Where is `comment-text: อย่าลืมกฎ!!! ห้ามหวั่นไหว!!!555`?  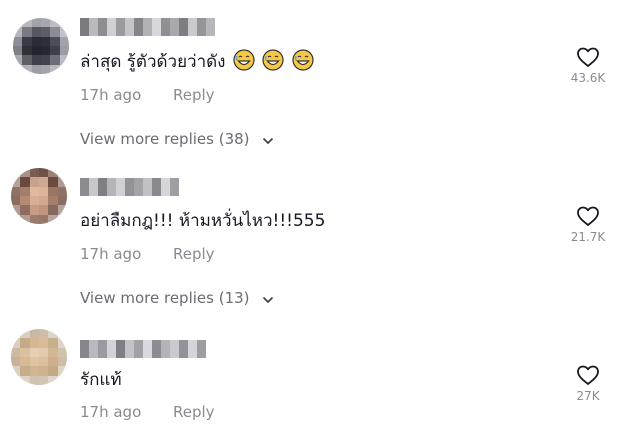
comment-text: อย่าลืมกฎ!!! ห้ามหวั่นไหว!!!555 is located at coordinates (202, 221).